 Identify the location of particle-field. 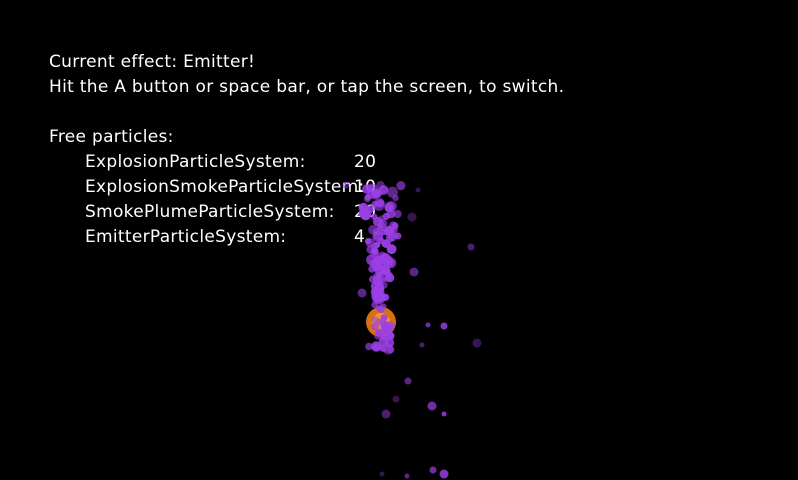
(412, 329).